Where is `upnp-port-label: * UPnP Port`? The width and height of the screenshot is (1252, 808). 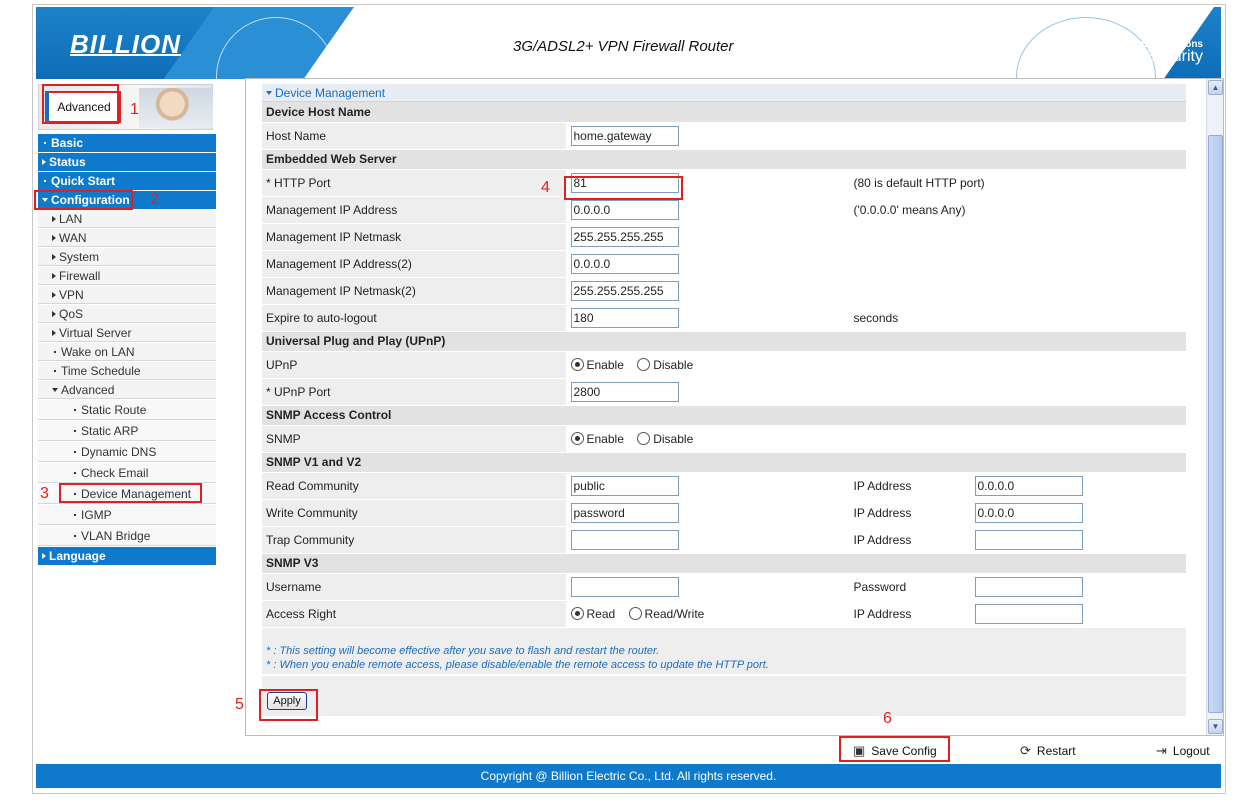
upnp-port-label: * UPnP Port is located at coordinates (414, 392).